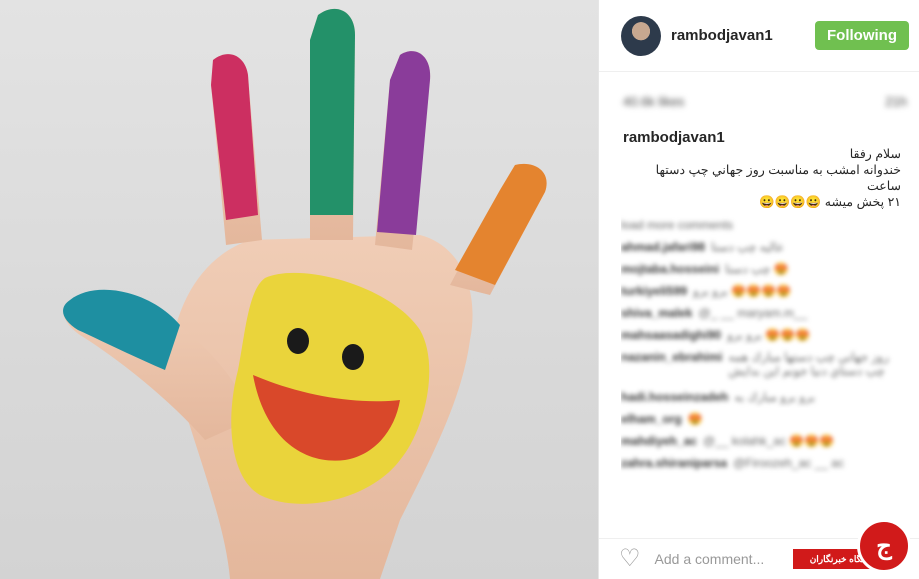 This screenshot has height=579, width=919. What do you see at coordinates (759, 101) in the screenshot?
I see `post-meta: 40.6k likes 21h` at bounding box center [759, 101].